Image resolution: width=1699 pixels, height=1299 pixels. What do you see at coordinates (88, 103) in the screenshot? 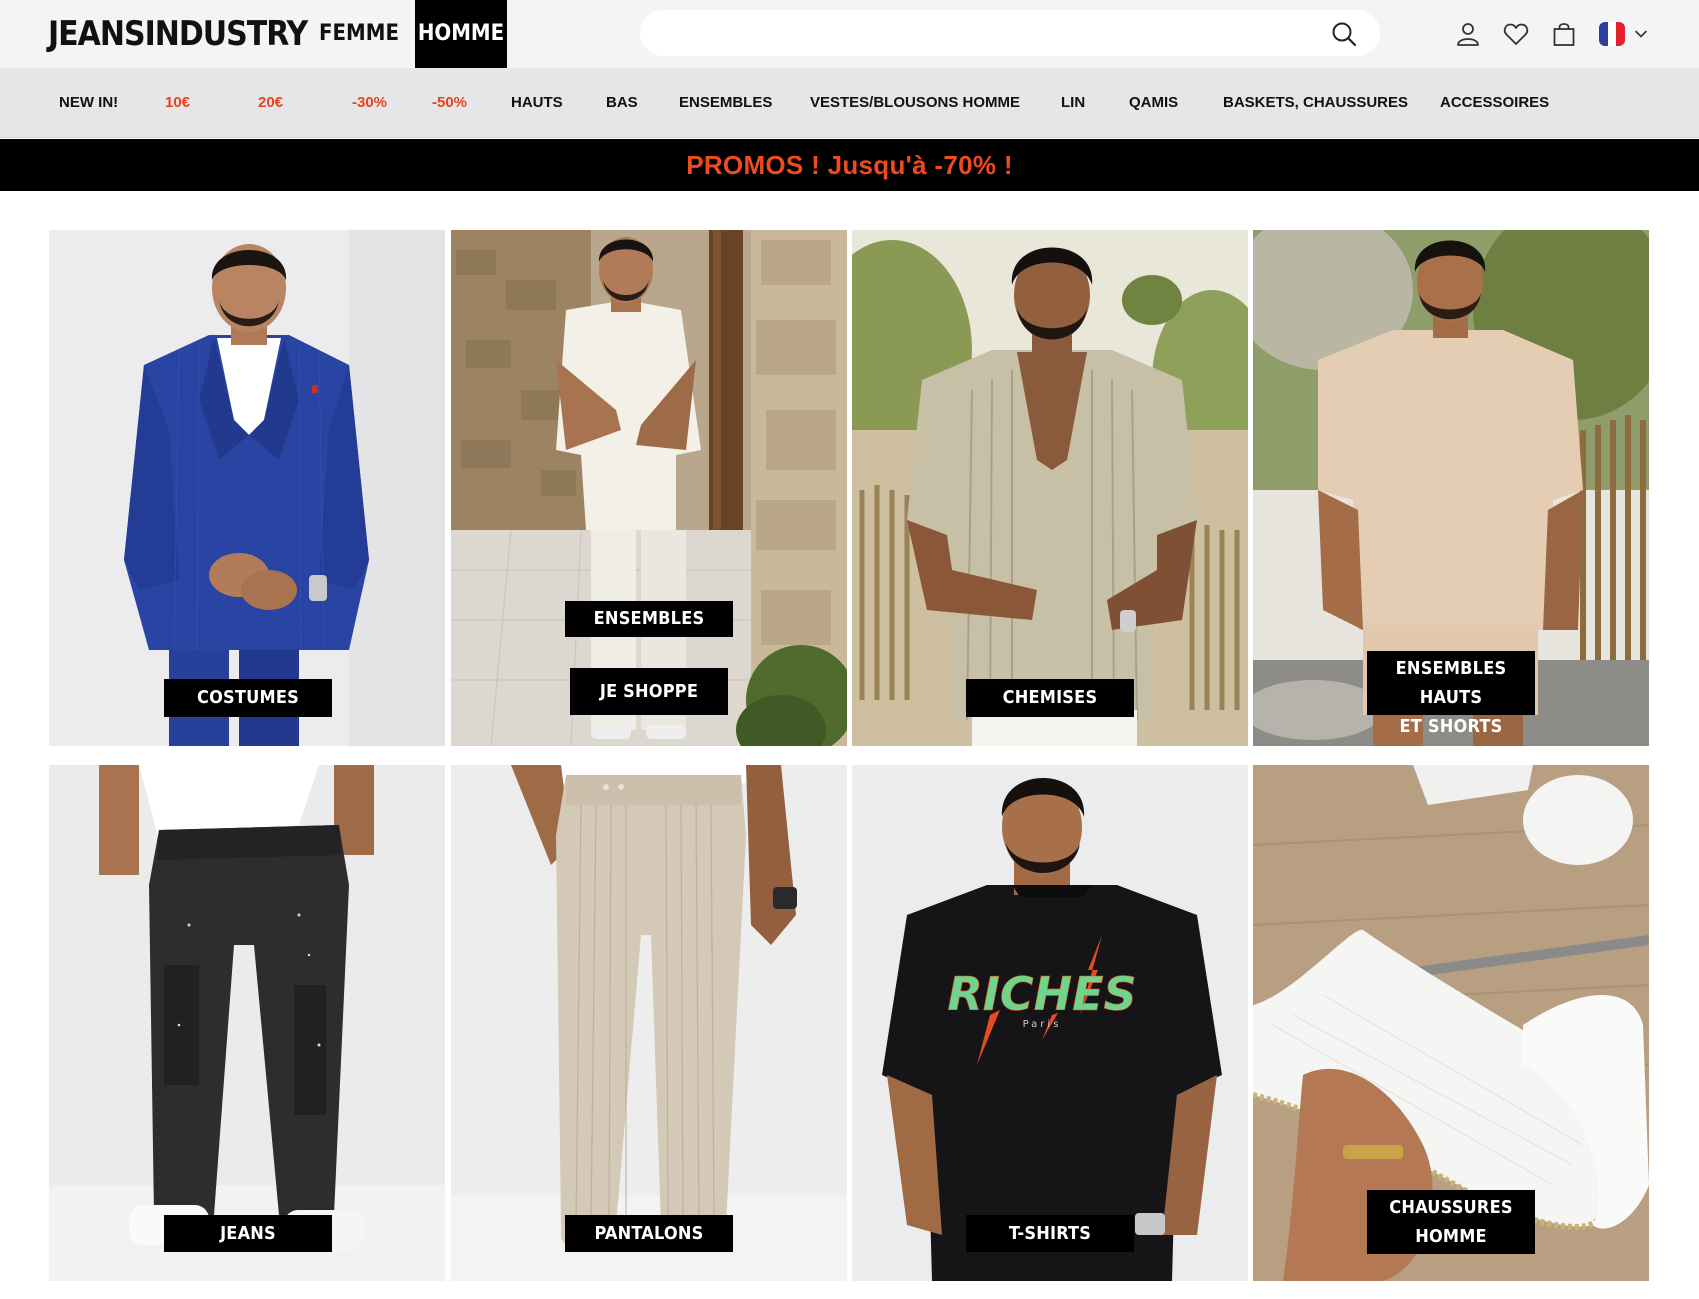
I see `nav-item-new-in: NEW IN!` at bounding box center [88, 103].